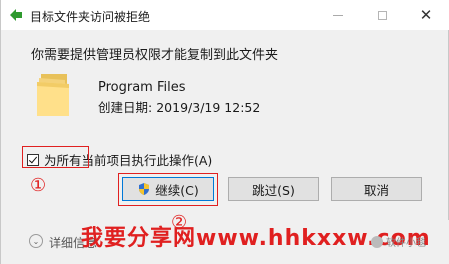 This screenshot has height=264, width=449. I want to click on minimize-icon, so click(338, 15).